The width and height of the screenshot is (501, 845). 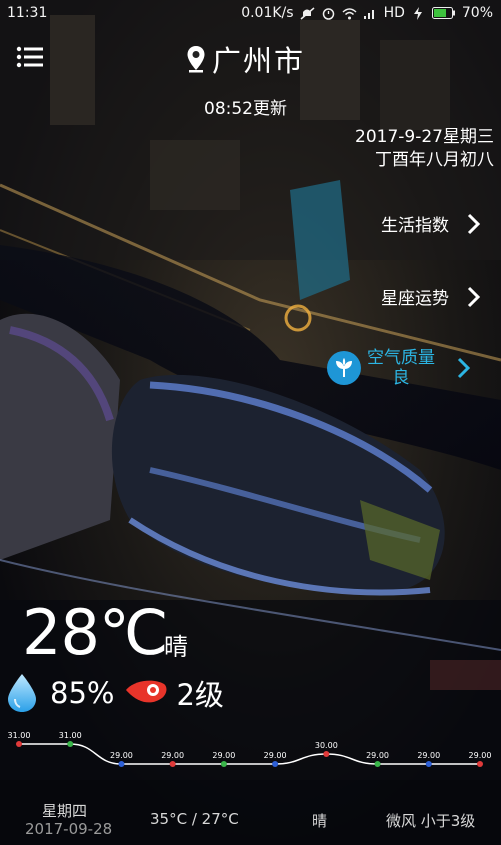 I want to click on charging-icon, so click(x=417, y=13).